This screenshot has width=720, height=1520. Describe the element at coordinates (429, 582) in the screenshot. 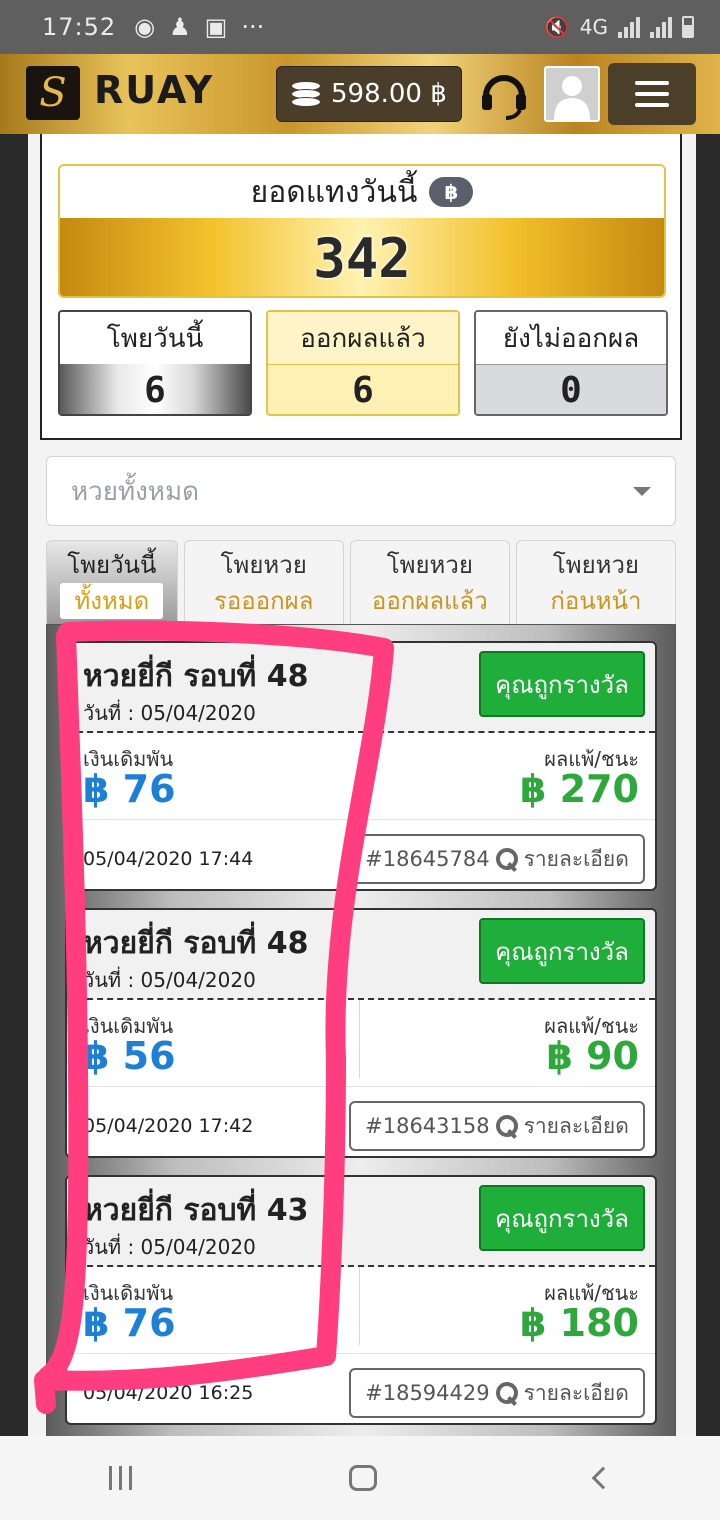

I see `tab-resulted: โพยหวย ออกผลแล้ว` at that location.